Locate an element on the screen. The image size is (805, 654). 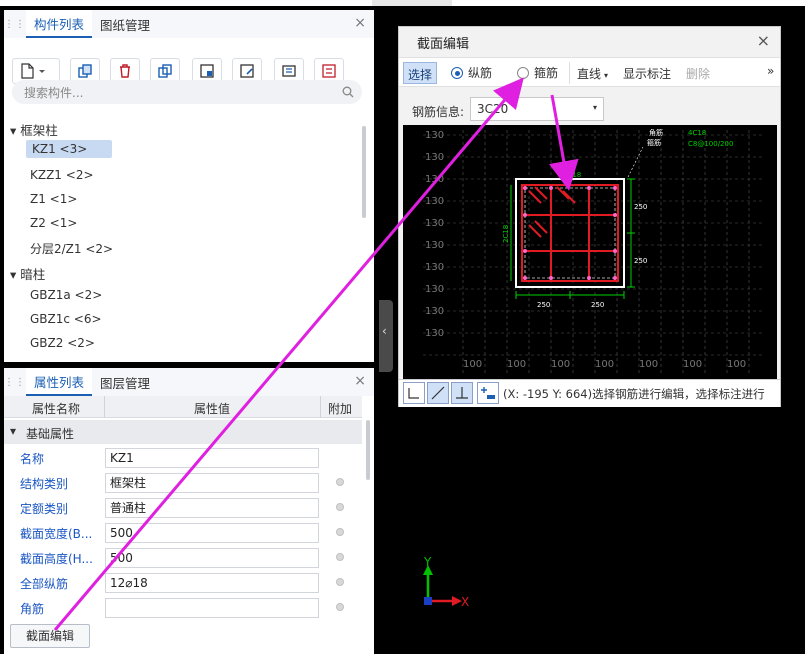
annotation-arrow is located at coordinates (564, 142).